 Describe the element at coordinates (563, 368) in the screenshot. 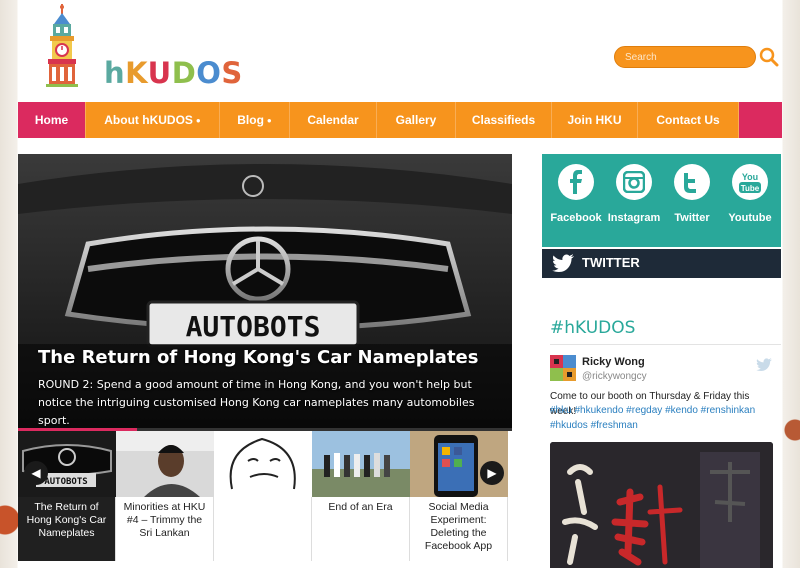

I see `avatar` at that location.